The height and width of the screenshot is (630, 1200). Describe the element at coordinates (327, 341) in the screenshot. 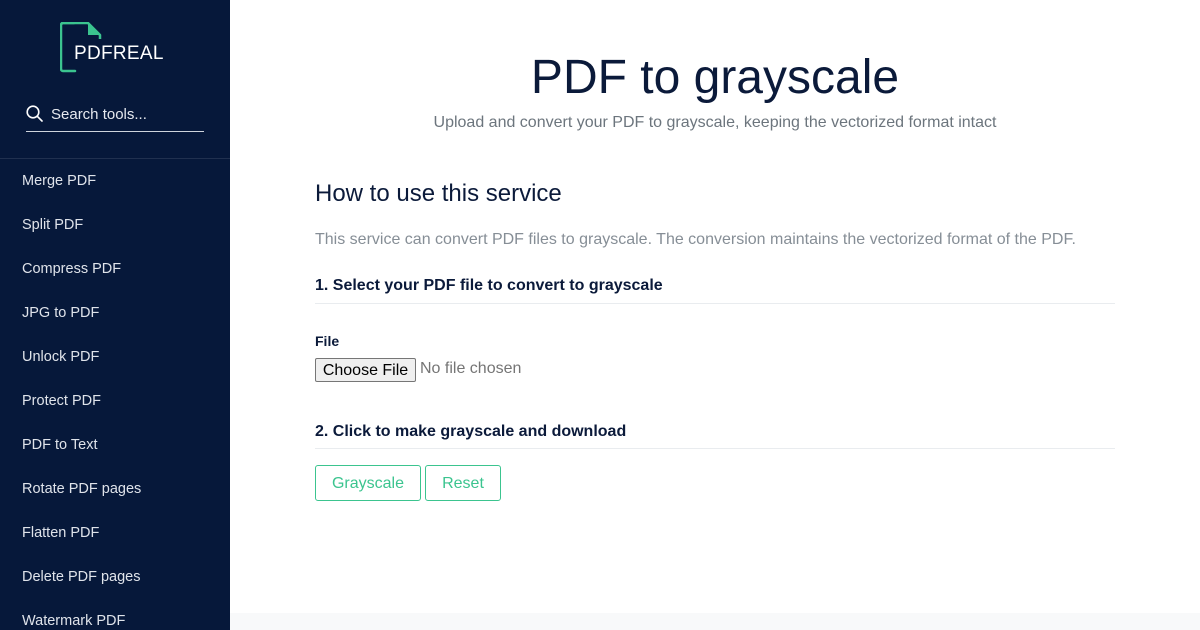

I see `file-label: File` at that location.